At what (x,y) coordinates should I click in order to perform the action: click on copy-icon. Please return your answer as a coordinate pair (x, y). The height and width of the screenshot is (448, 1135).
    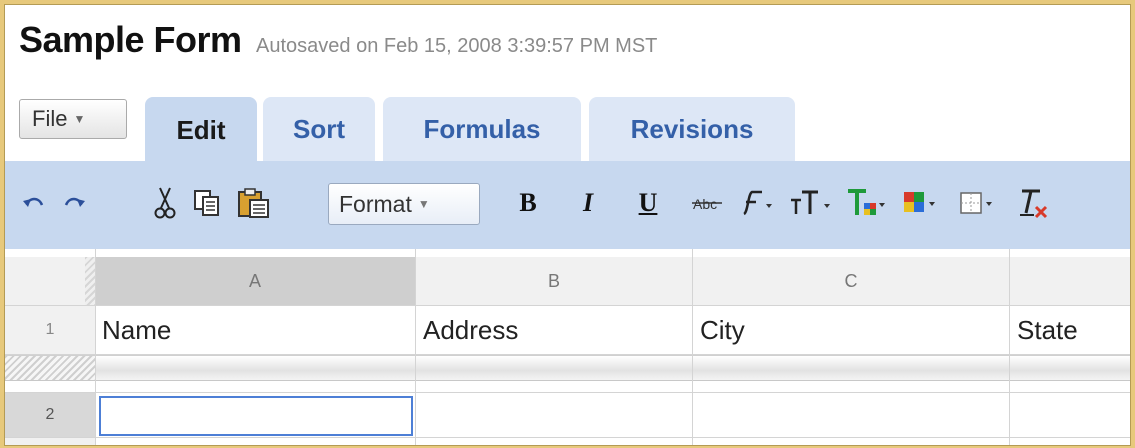
    Looking at the image, I should click on (207, 203).